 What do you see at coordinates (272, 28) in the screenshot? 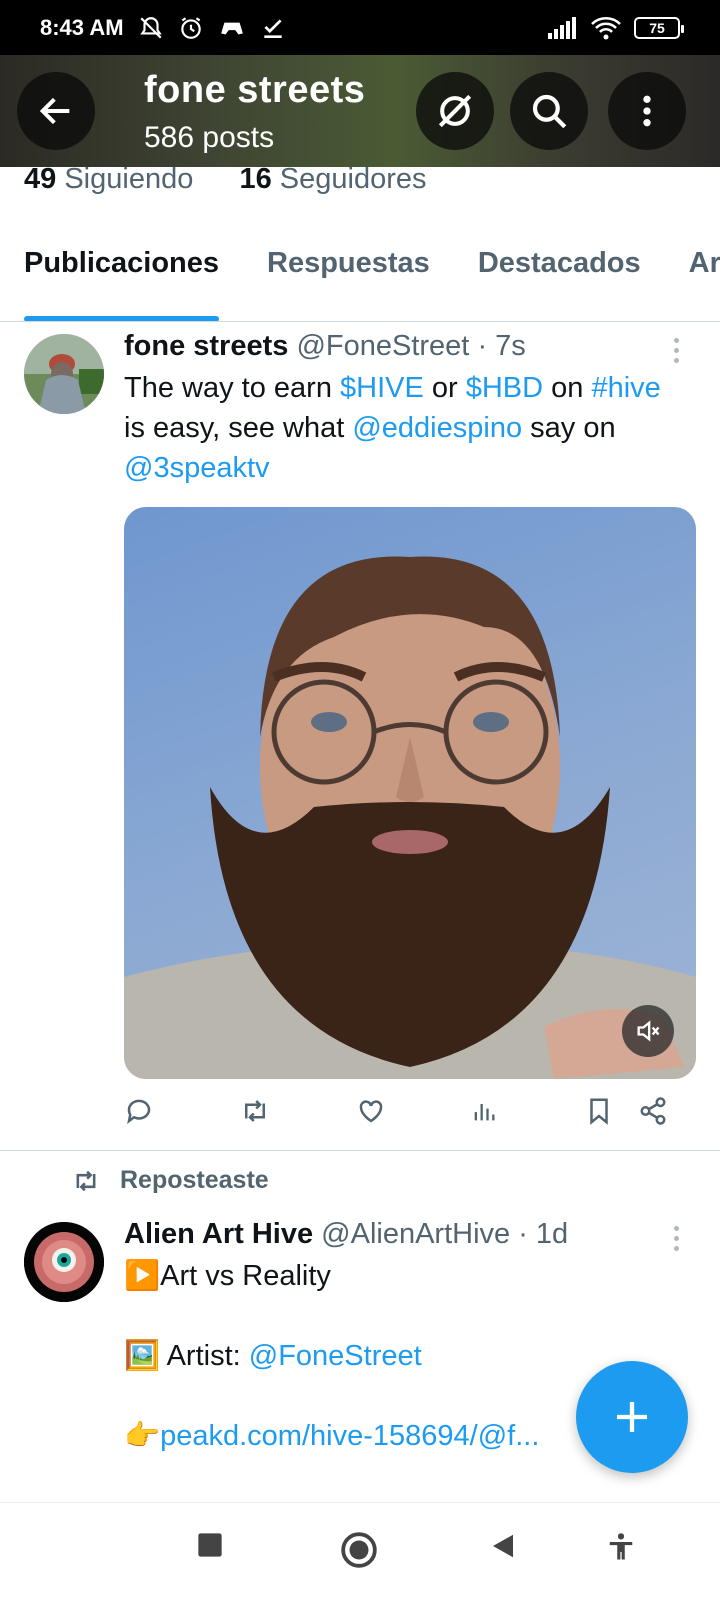
I see `check-icon` at bounding box center [272, 28].